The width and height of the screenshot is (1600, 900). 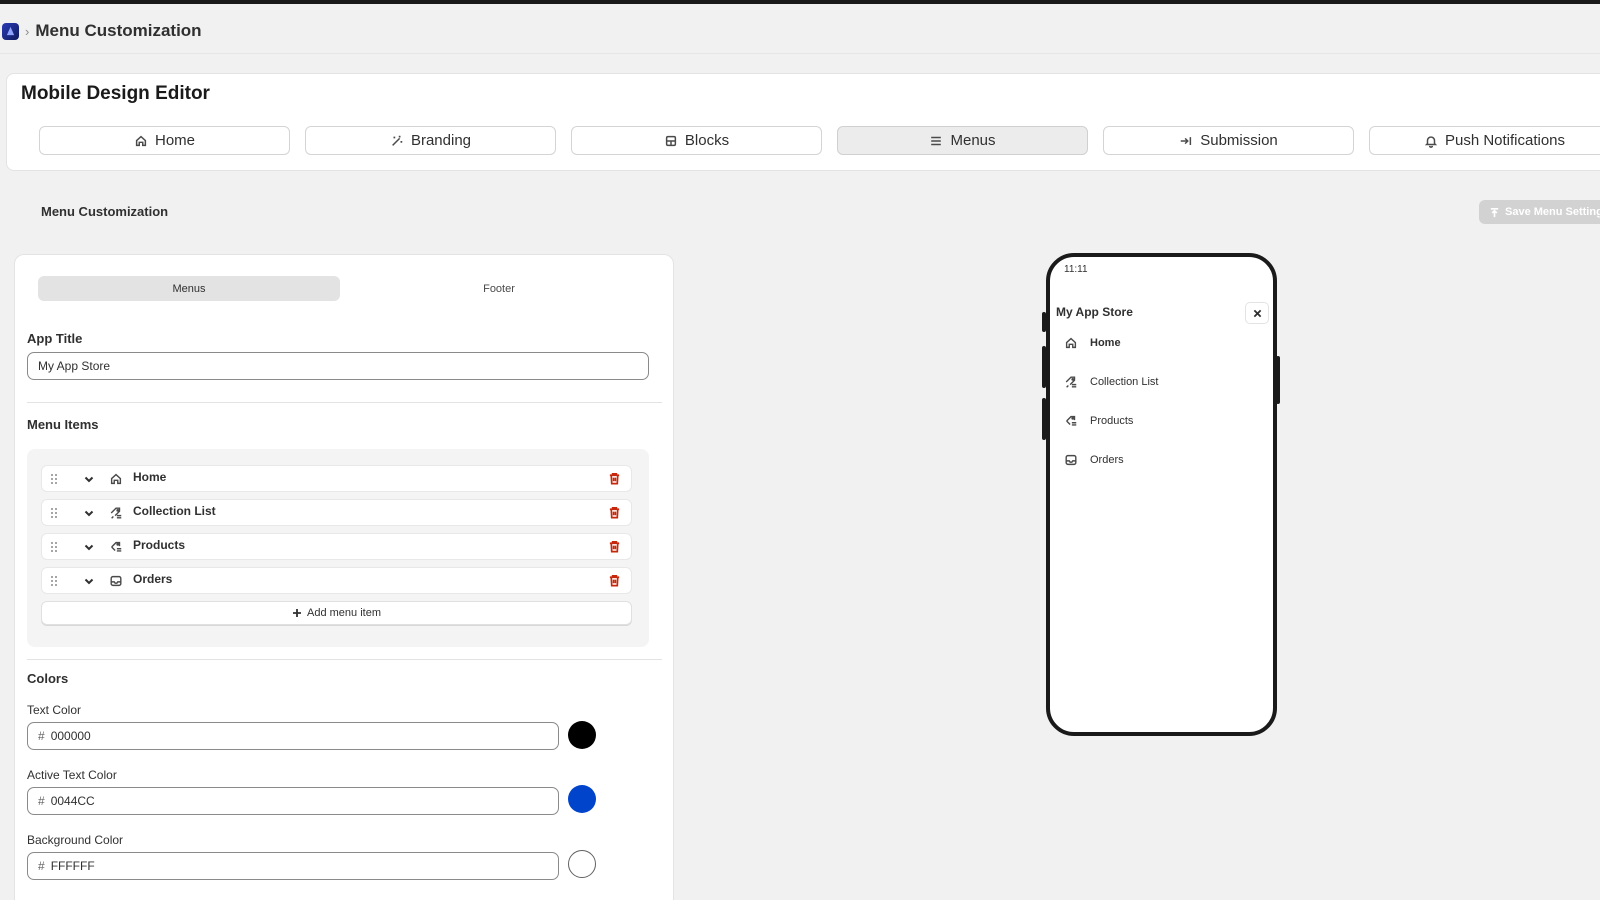 What do you see at coordinates (1076, 269) in the screenshot?
I see `phone-status-time: 11:11` at bounding box center [1076, 269].